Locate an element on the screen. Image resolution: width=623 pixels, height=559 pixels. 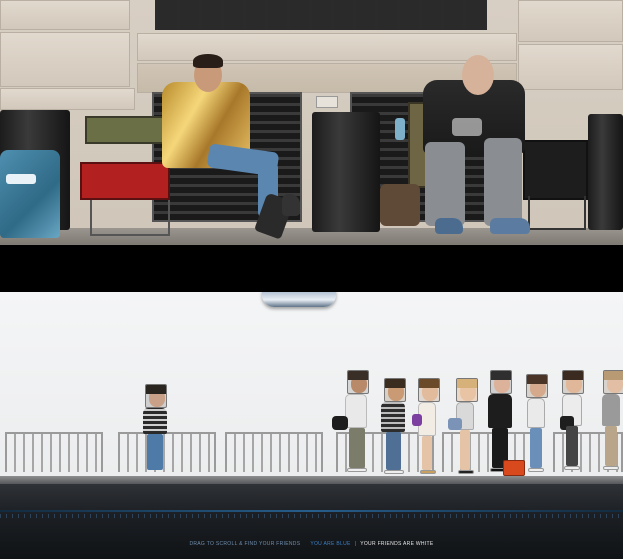
wall-plaque is located at coordinates (327, 102).